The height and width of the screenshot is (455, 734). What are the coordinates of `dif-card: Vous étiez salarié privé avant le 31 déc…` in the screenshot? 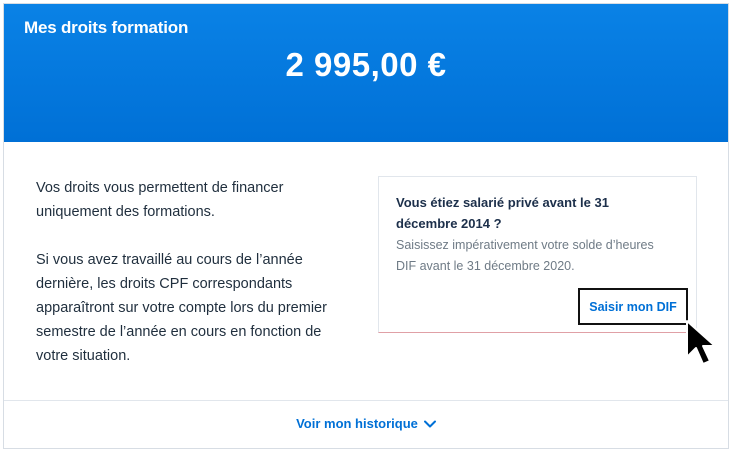 It's located at (537, 254).